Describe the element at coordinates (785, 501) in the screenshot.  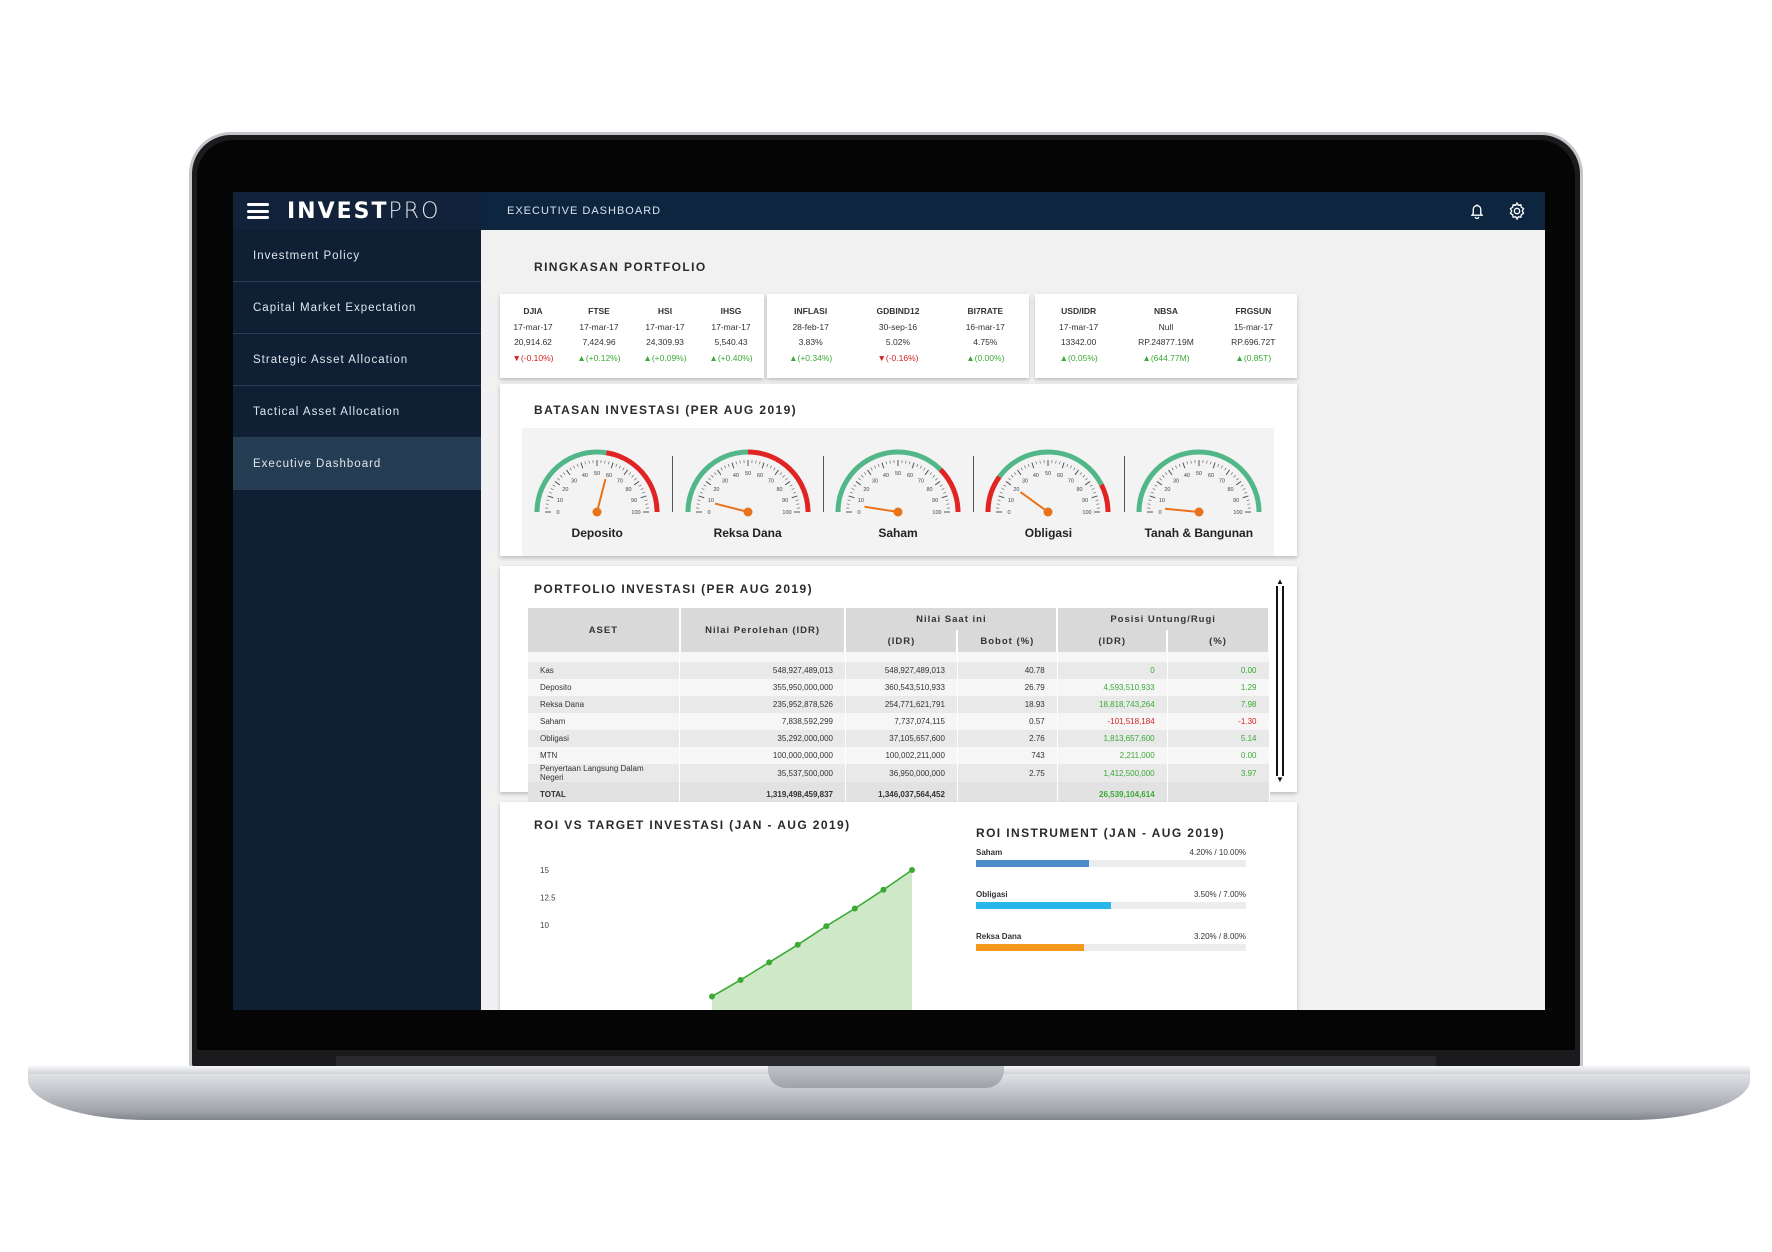
I see `gauge-tick-label: 90` at that location.